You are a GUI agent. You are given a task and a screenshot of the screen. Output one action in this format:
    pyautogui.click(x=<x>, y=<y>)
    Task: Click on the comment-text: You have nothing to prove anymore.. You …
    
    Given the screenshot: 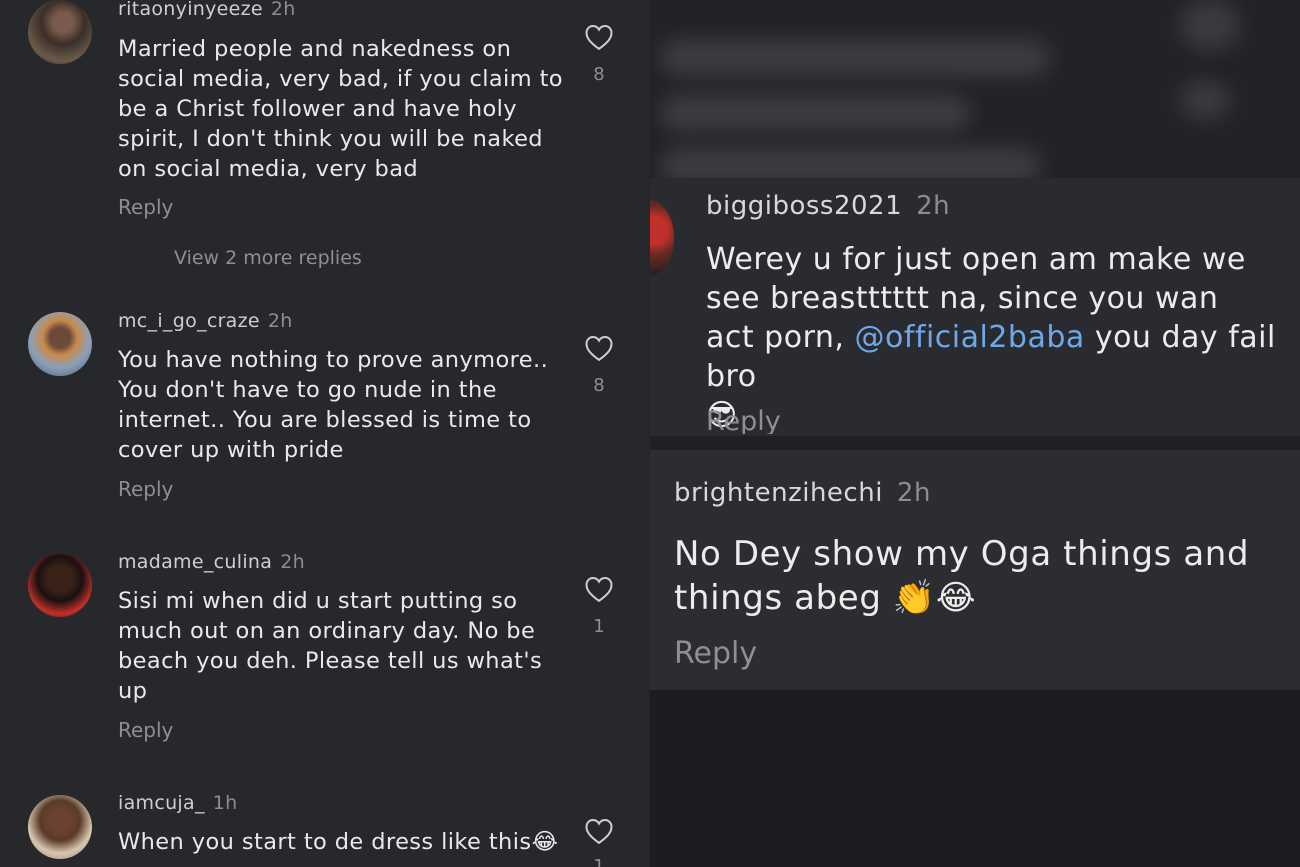 What is the action you would take?
    pyautogui.click(x=333, y=405)
    